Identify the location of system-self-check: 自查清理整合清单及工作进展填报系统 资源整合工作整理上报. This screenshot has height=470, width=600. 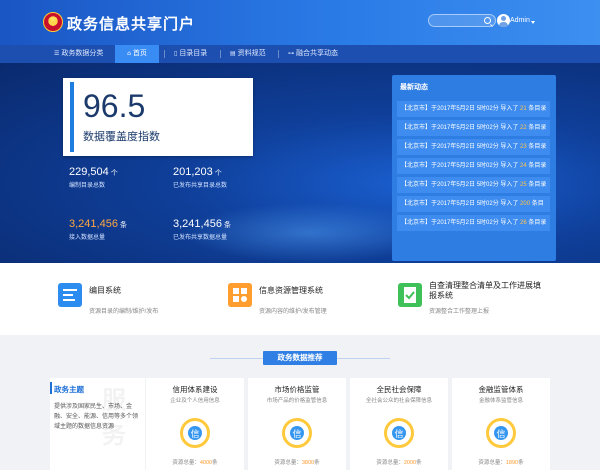
(473, 303).